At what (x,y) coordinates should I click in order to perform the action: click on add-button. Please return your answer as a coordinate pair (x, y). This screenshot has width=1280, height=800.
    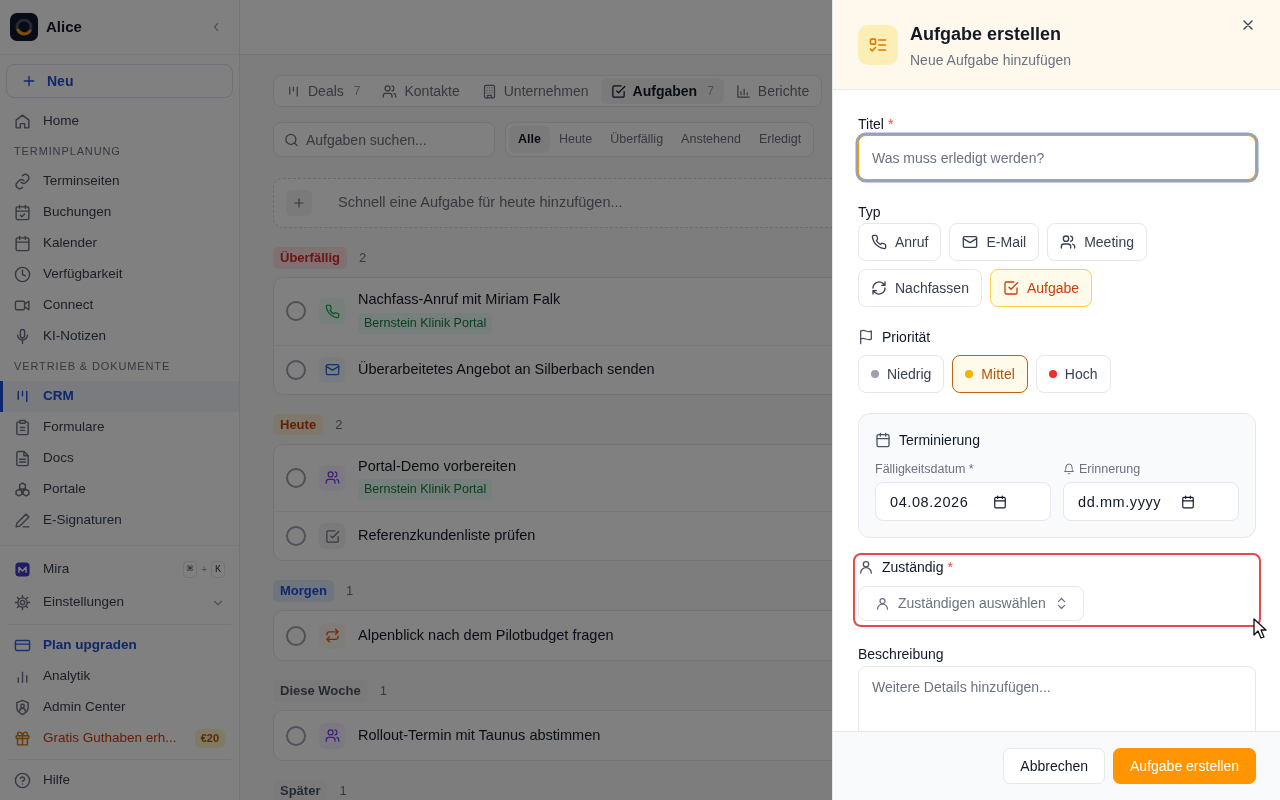
    Looking at the image, I should click on (299, 203).